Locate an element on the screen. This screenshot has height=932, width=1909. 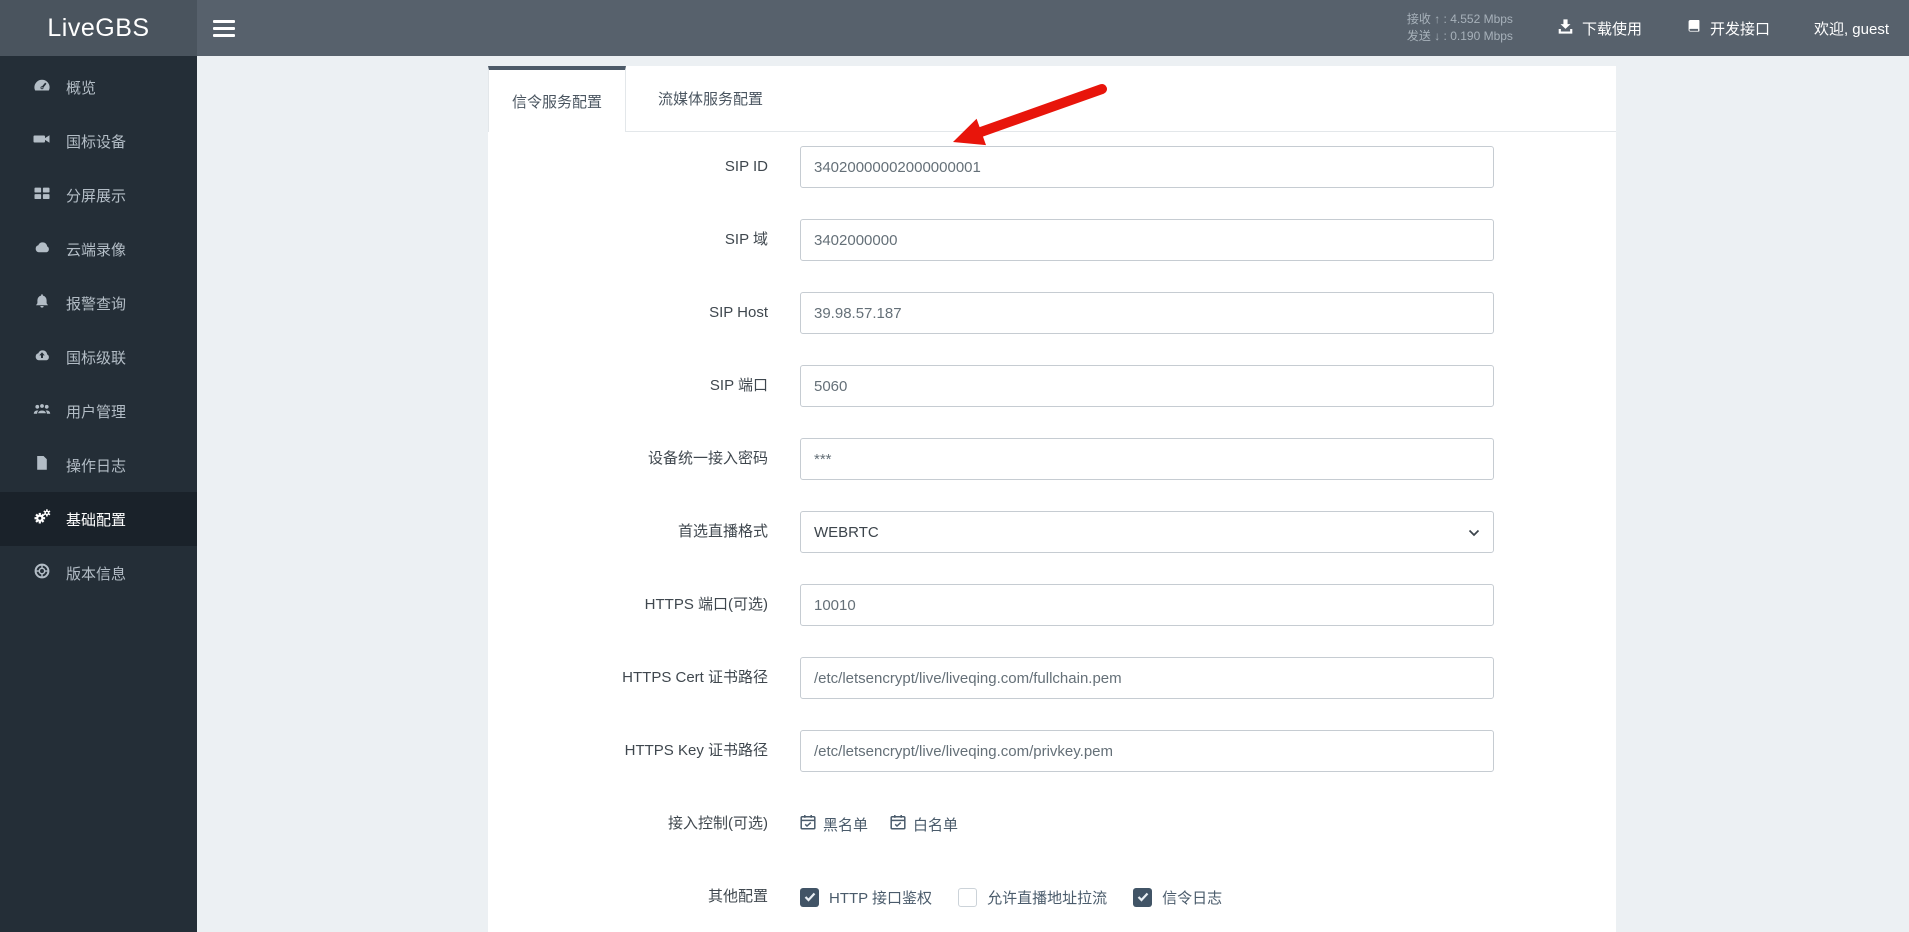
field-row-sip-host: SIP Host is located at coordinates (1052, 313).